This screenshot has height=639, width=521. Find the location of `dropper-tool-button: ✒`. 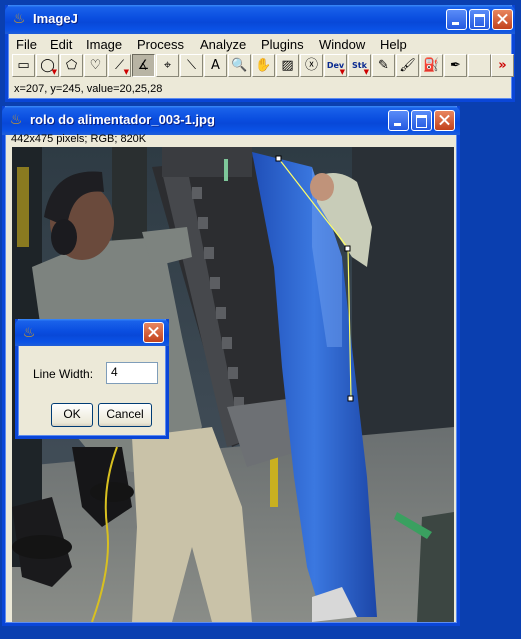

dropper-tool-button: ✒ is located at coordinates (455, 65).